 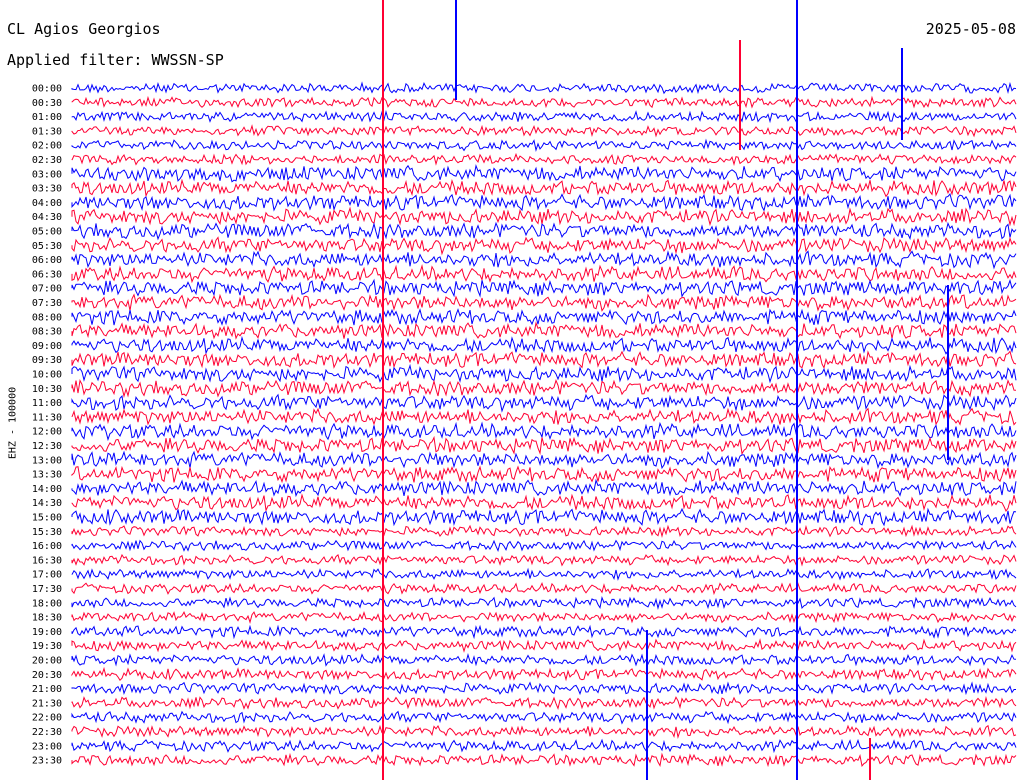 I want to click on time-tick-label: 04:30, so click(x=47, y=217).